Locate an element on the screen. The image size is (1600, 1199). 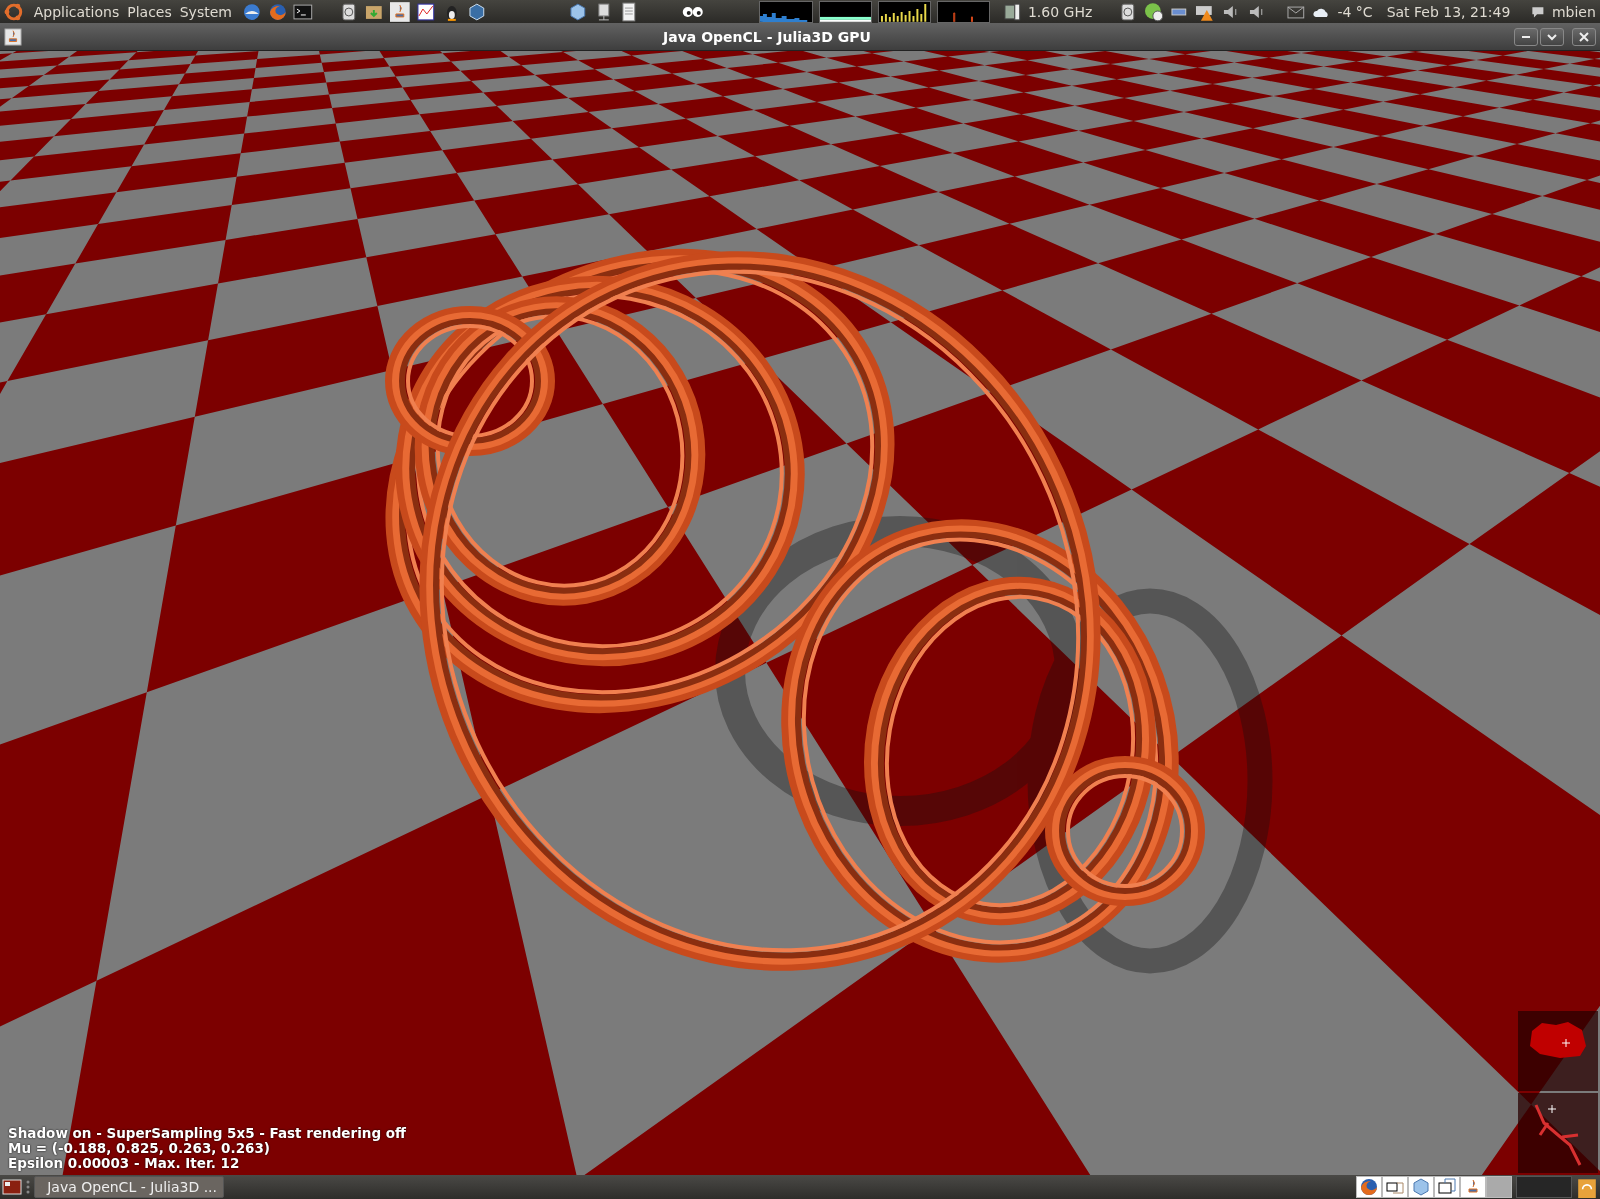
disk-load-graph is located at coordinates (904, 11).